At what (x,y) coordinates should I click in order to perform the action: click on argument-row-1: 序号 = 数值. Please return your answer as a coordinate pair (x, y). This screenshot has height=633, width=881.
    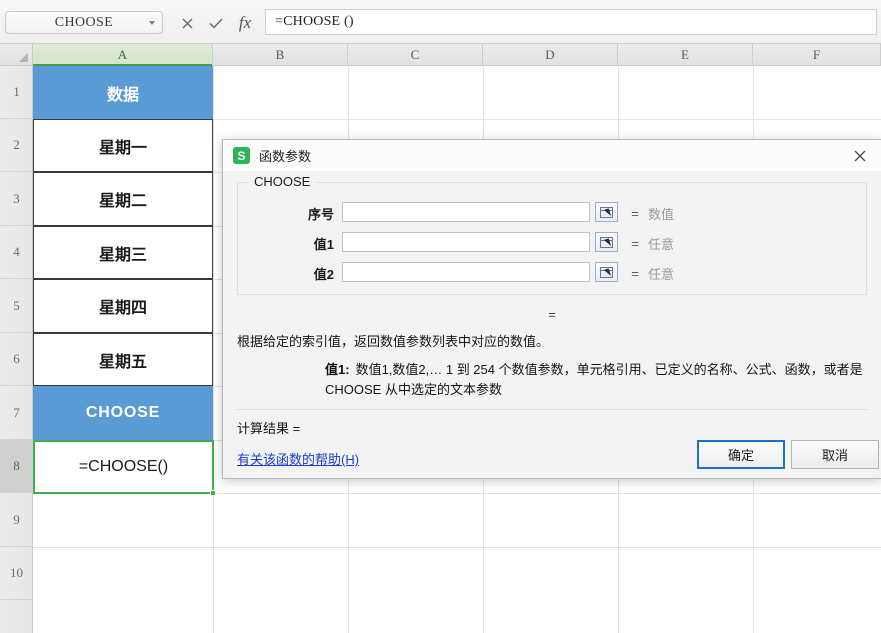
    Looking at the image, I should click on (552, 213).